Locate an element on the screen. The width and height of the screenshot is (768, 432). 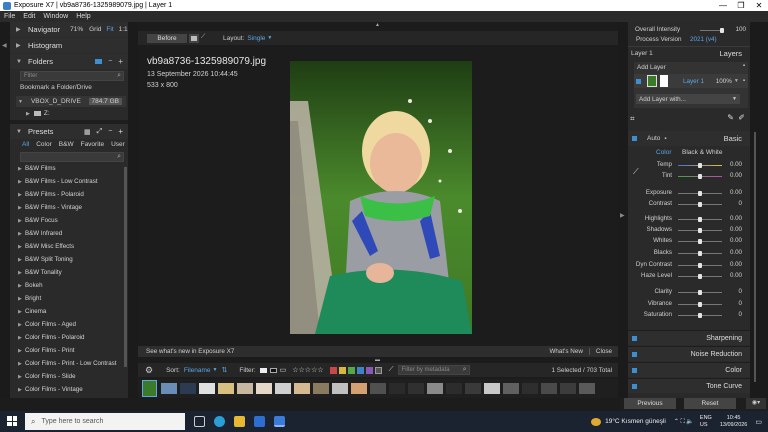
folder-filter-input: Filter ⌕ is located at coordinates (72, 76).